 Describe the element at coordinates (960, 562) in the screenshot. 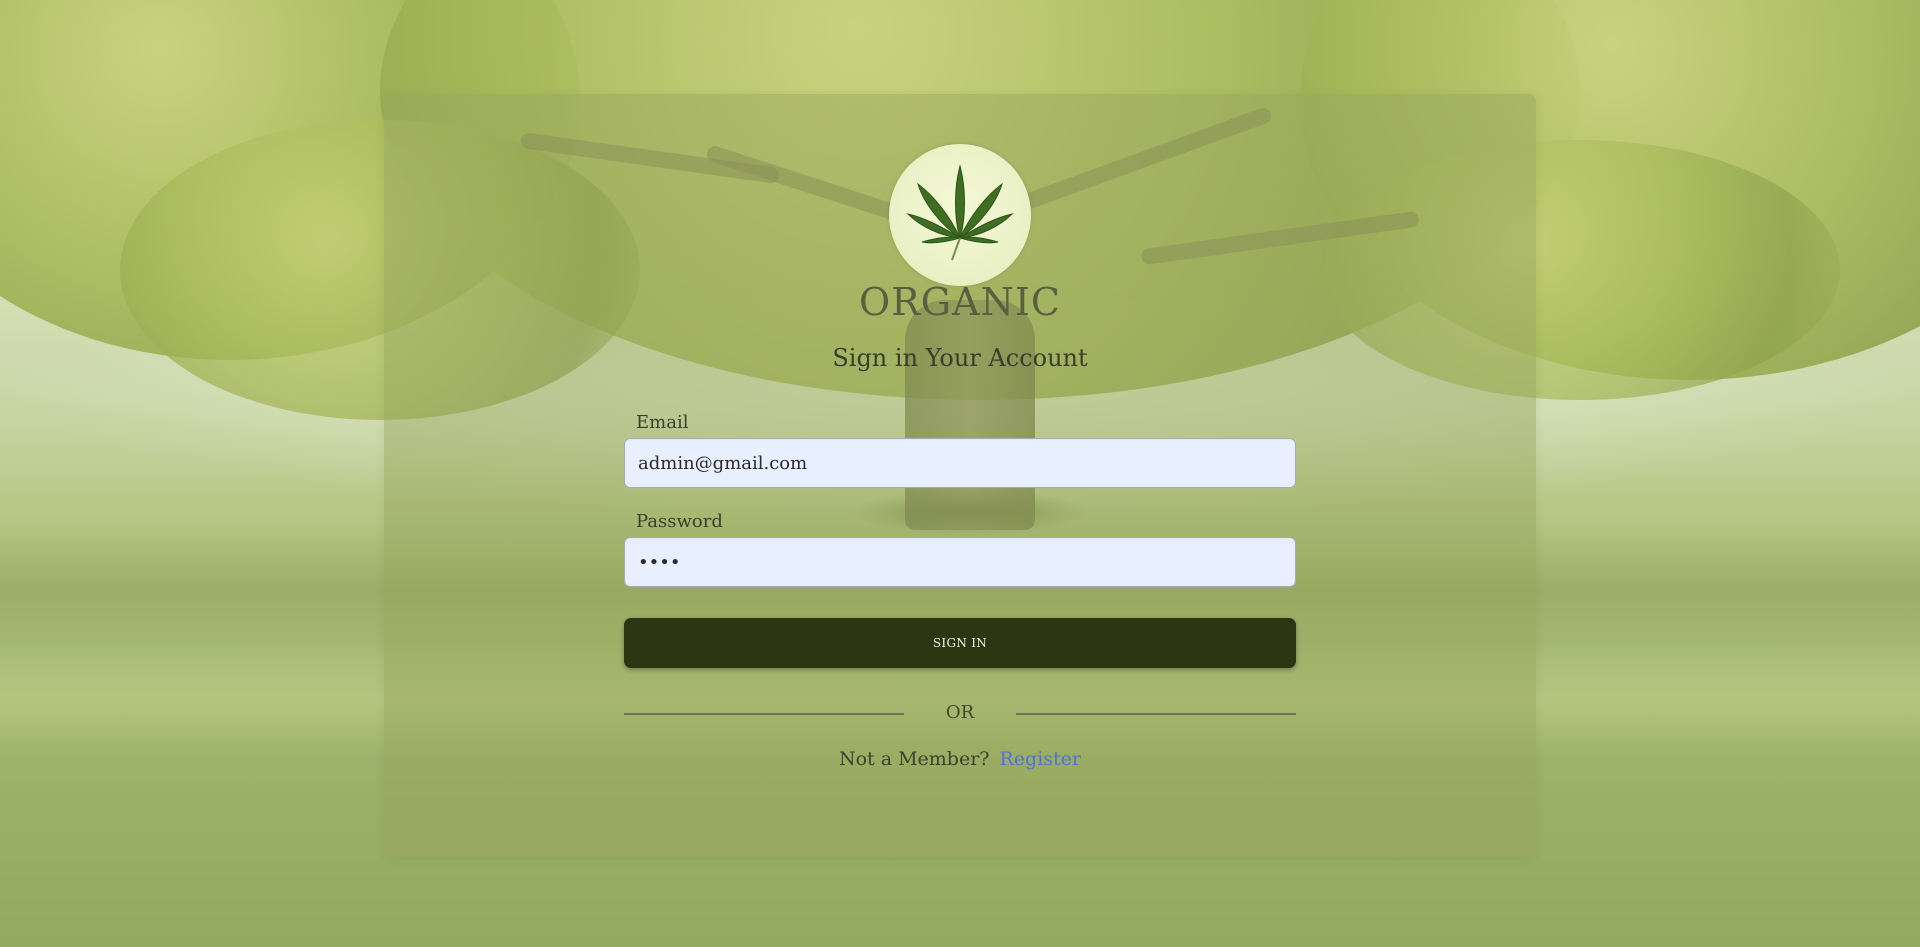

I see `password-field` at that location.